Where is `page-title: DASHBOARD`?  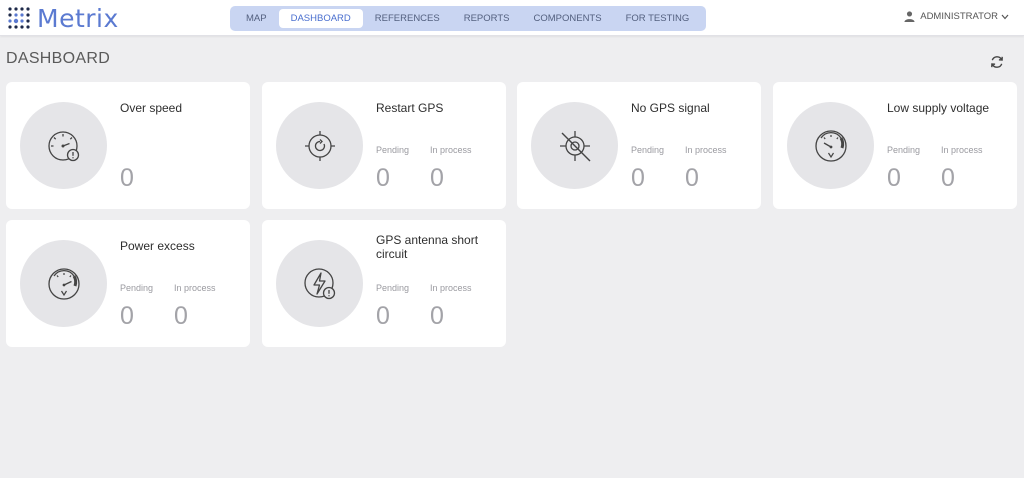 page-title: DASHBOARD is located at coordinates (58, 58).